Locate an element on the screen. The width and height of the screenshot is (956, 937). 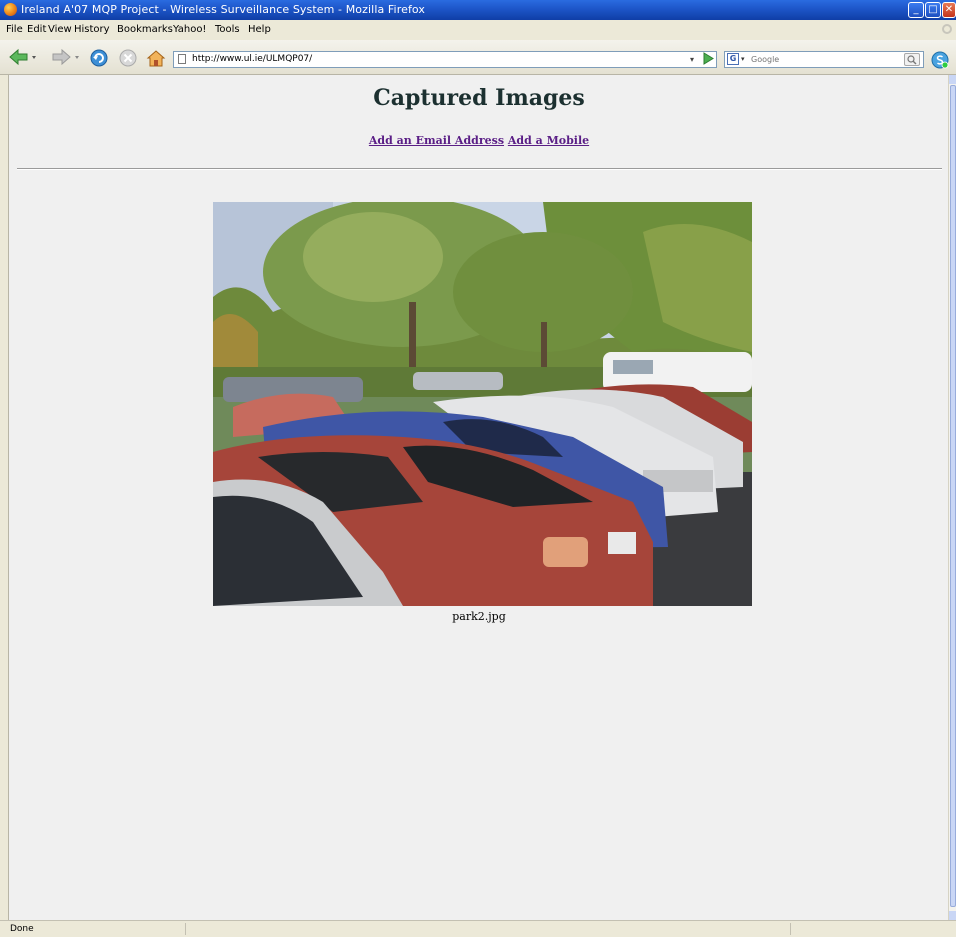
add-email-link: Add an Email Address is located at coordinates (436, 140).